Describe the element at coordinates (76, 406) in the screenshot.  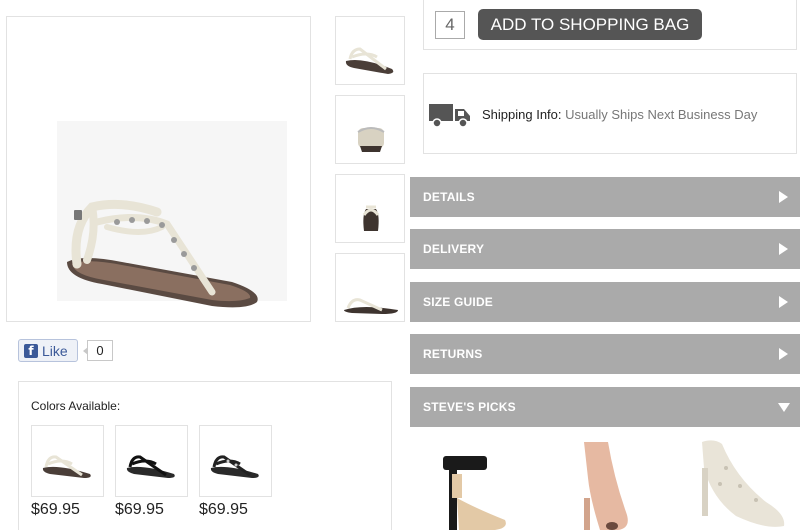
I see `colors-title: Colors Available:` at that location.